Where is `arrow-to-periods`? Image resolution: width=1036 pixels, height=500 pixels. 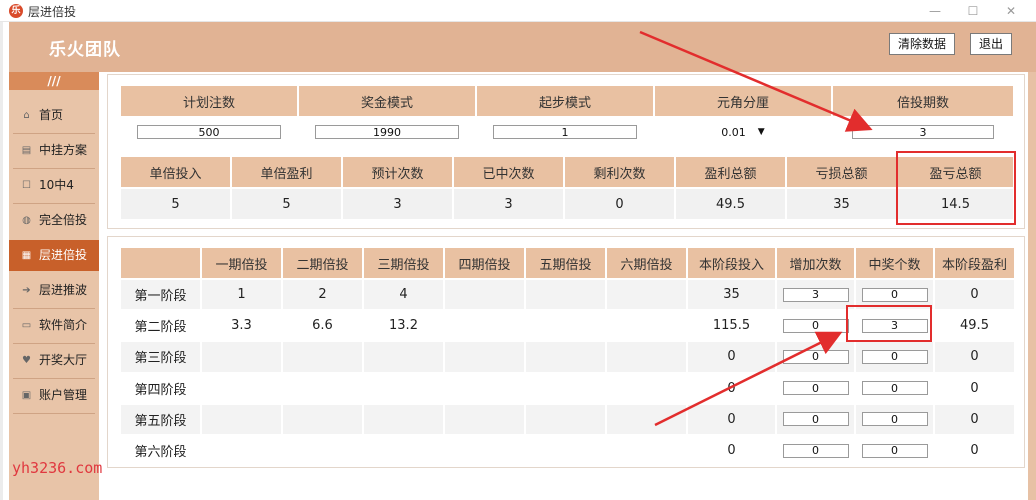
arrow-to-periods is located at coordinates (756, 81).